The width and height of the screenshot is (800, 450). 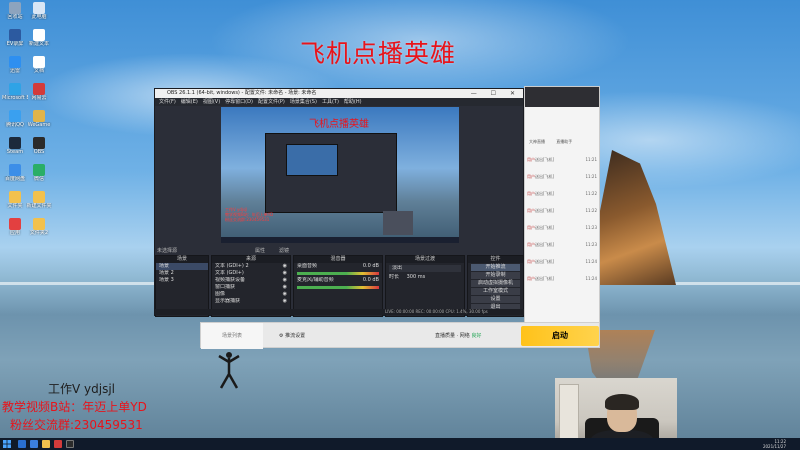 What do you see at coordinates (330, 102) in the screenshot?
I see `obs-menu-item: 工具(T)` at bounding box center [330, 102].